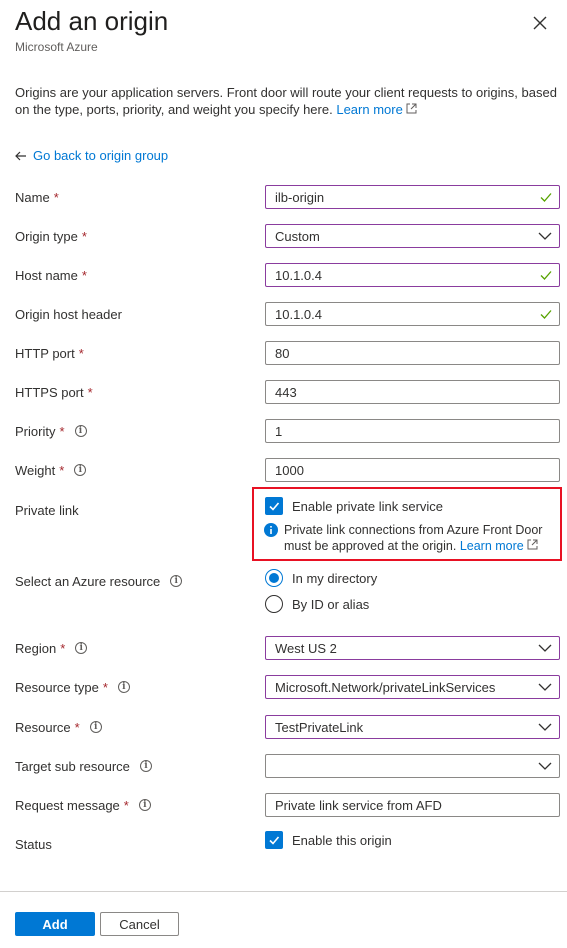 The image size is (567, 948). Describe the element at coordinates (412, 727) in the screenshot. I see `resource-select: TestPrivateLink` at that location.